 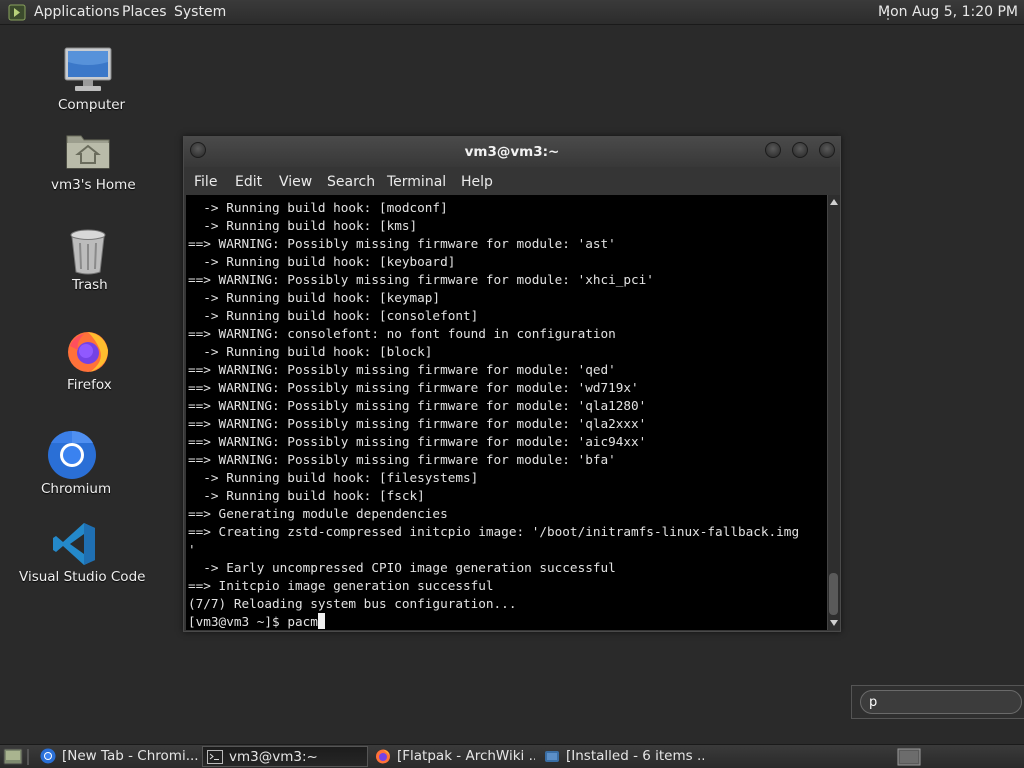 What do you see at coordinates (310, 351) in the screenshot?
I see `terminal-line: -> Running build hook: [block]` at bounding box center [310, 351].